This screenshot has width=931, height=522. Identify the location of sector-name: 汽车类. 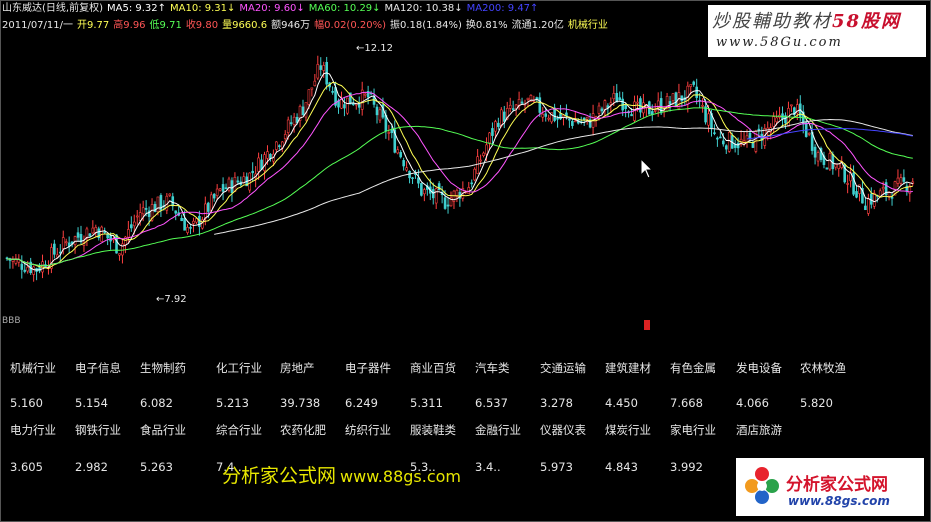
(492, 368).